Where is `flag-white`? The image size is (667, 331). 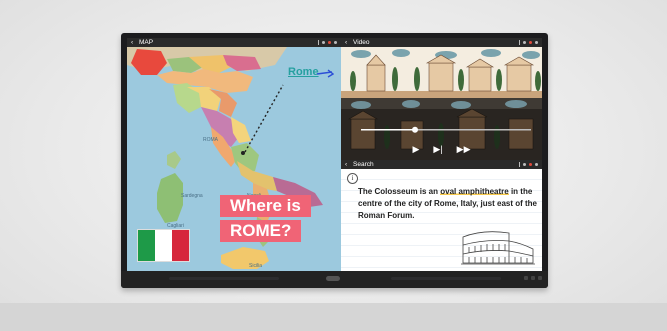
flag-white is located at coordinates (163, 245).